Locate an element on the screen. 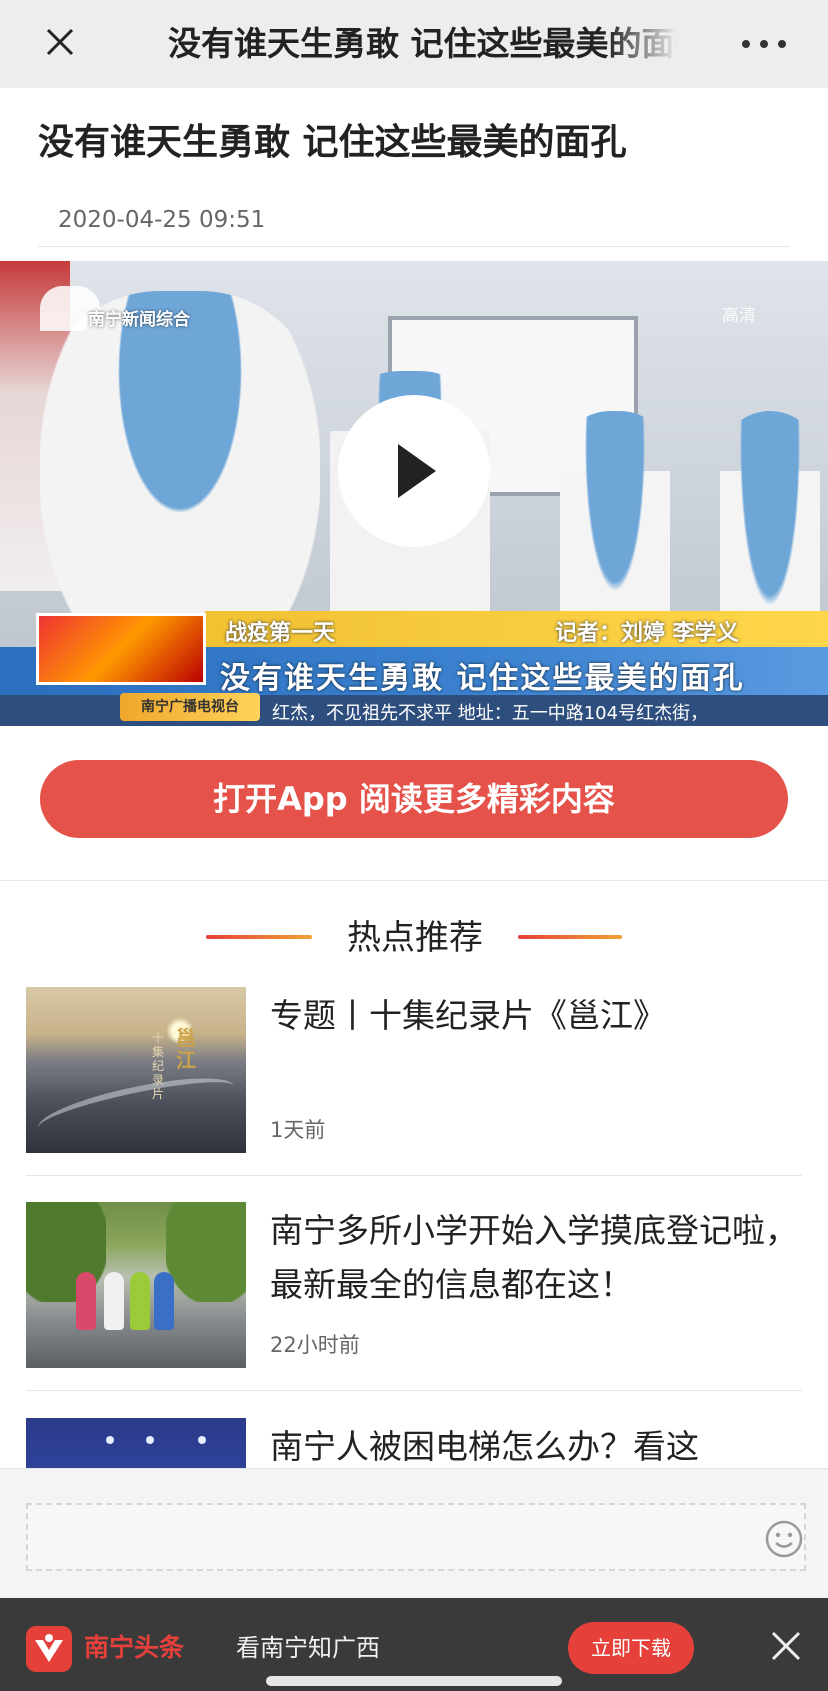  news-headline: 南宁人被困电梯怎么办？看这 is located at coordinates (484, 1446).